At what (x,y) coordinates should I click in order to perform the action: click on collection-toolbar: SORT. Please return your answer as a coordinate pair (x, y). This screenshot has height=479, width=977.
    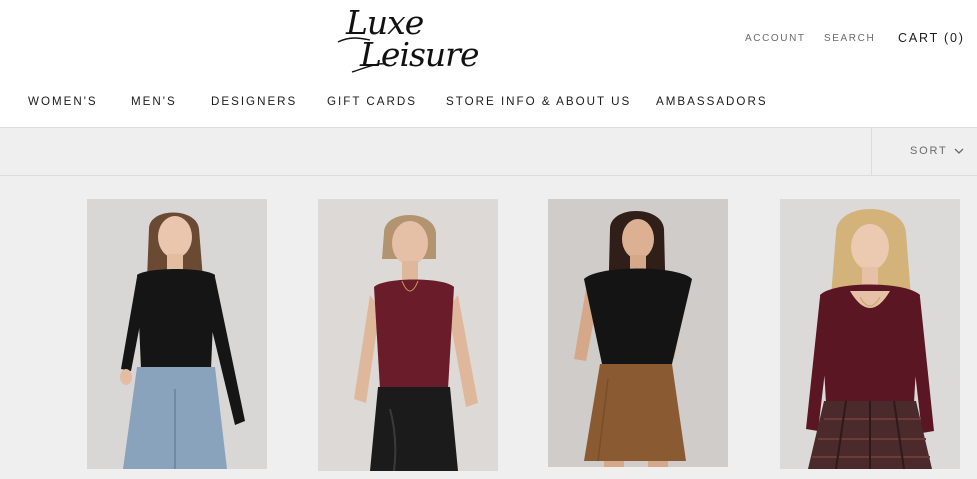
    Looking at the image, I should click on (488, 152).